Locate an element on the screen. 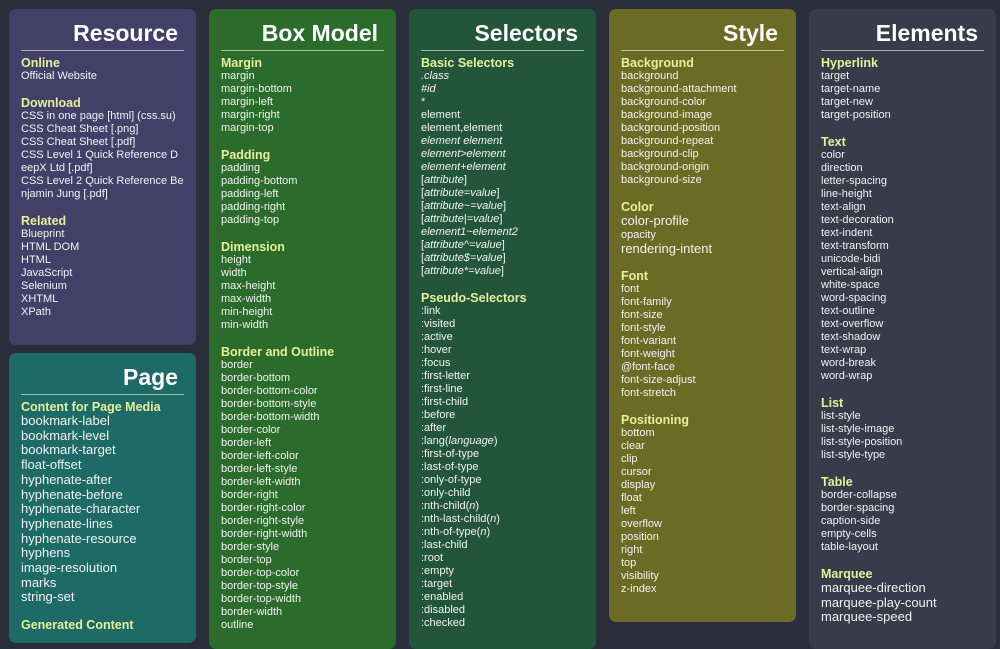 The width and height of the screenshot is (1000, 649). property-item: hyphenate-lines is located at coordinates (102, 524).